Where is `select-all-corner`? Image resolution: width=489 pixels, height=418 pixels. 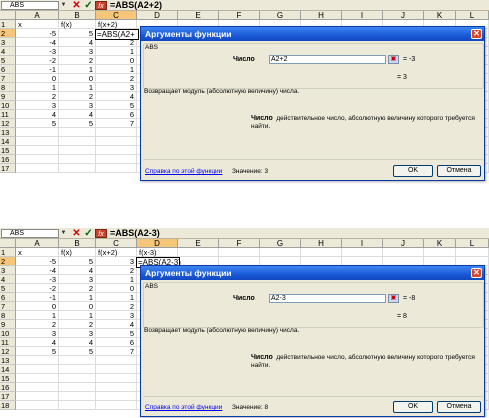
select-all-corner is located at coordinates (8, 243).